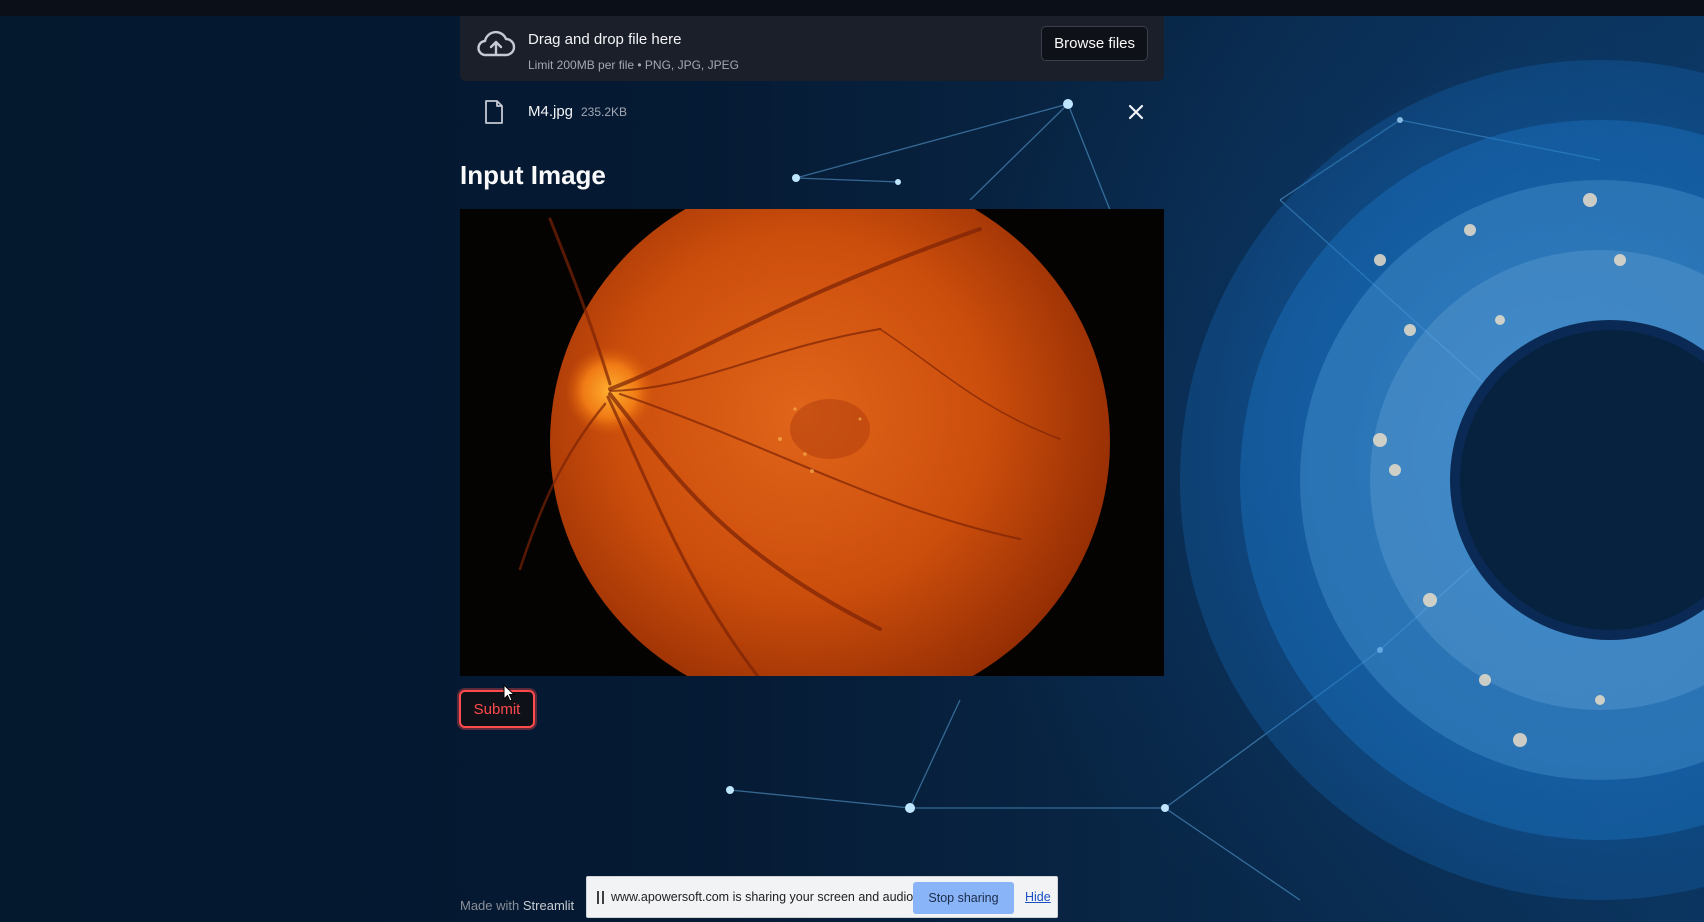 The height and width of the screenshot is (922, 1704). I want to click on mouse-cursor-icon, so click(509, 693).